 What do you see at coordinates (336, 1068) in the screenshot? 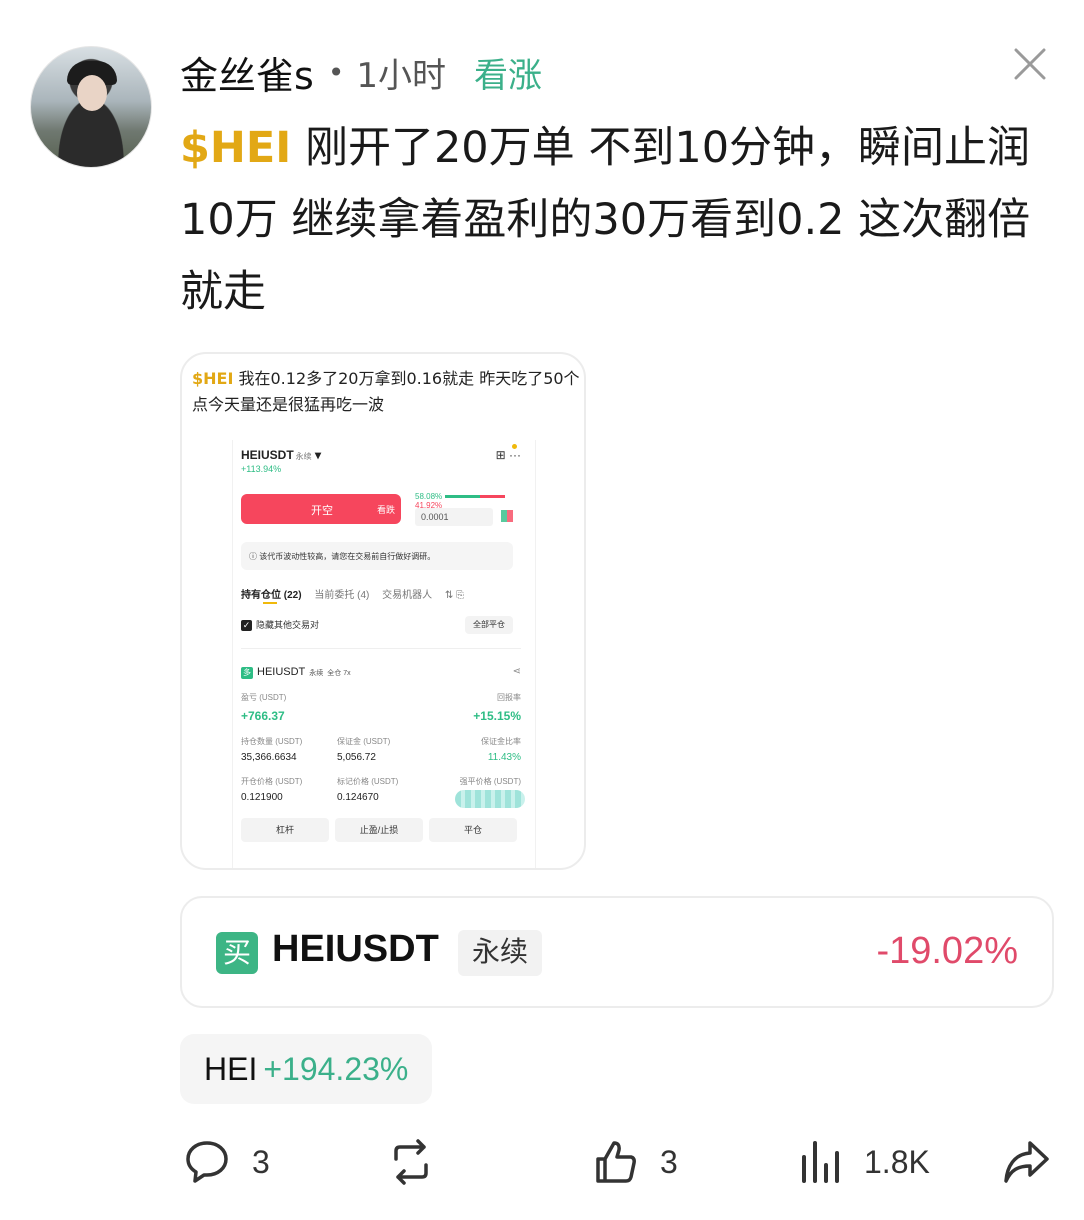
I see `token-change: +194.23%` at bounding box center [336, 1068].